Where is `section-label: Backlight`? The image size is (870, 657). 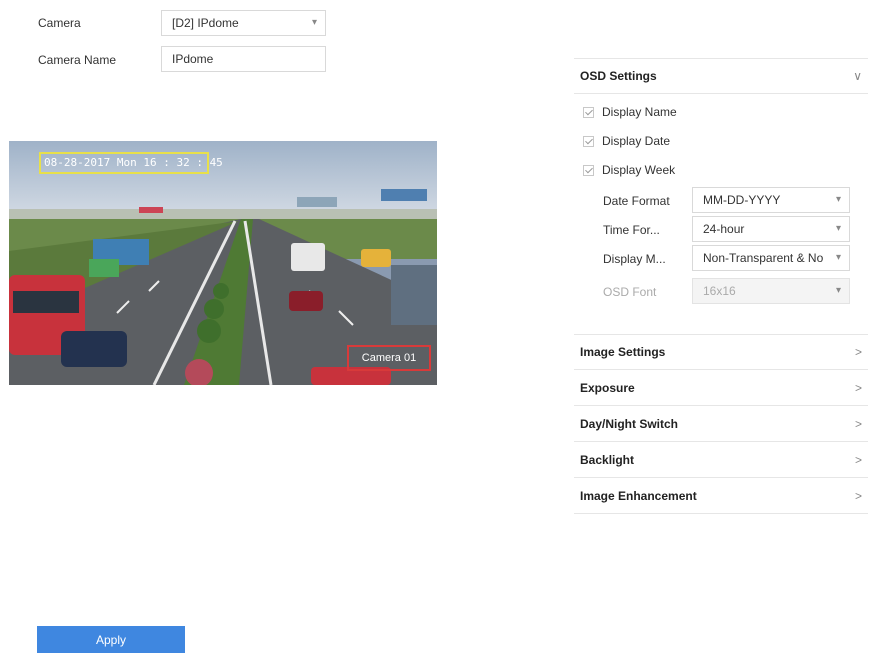 section-label: Backlight is located at coordinates (607, 459).